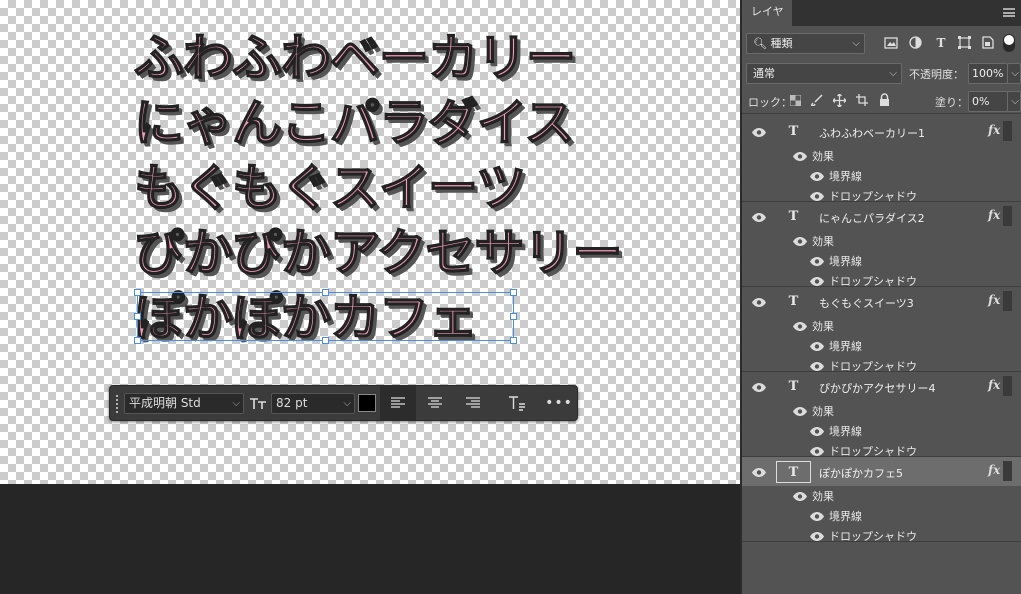 The image size is (1021, 594). Describe the element at coordinates (795, 100) in the screenshot. I see `lock-transparent-icon` at that location.